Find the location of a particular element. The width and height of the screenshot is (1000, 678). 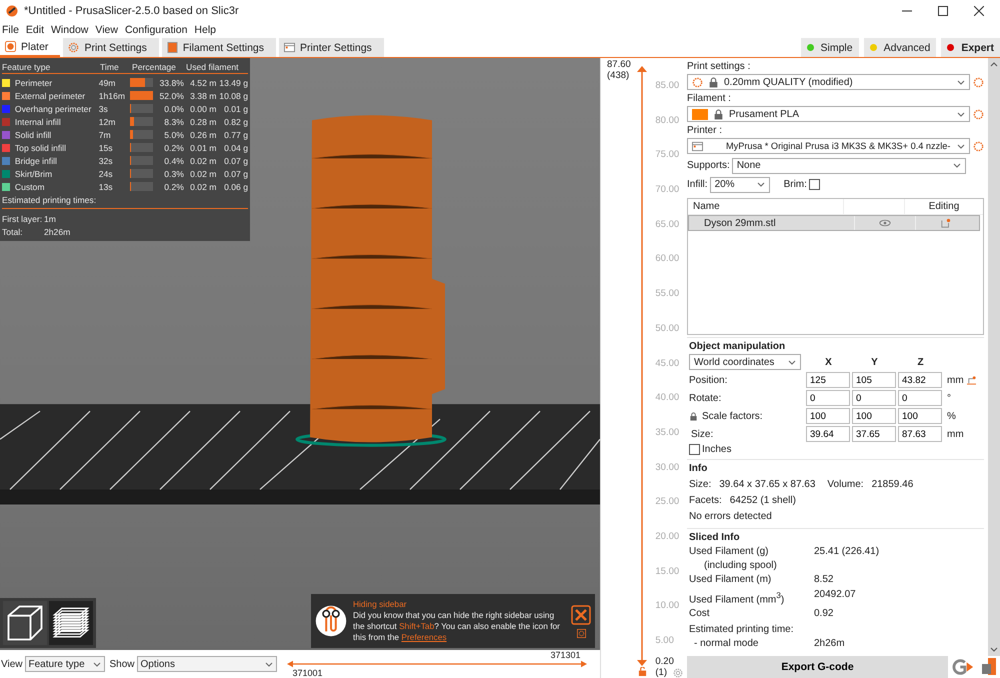

menu-item: Window is located at coordinates (69, 30).